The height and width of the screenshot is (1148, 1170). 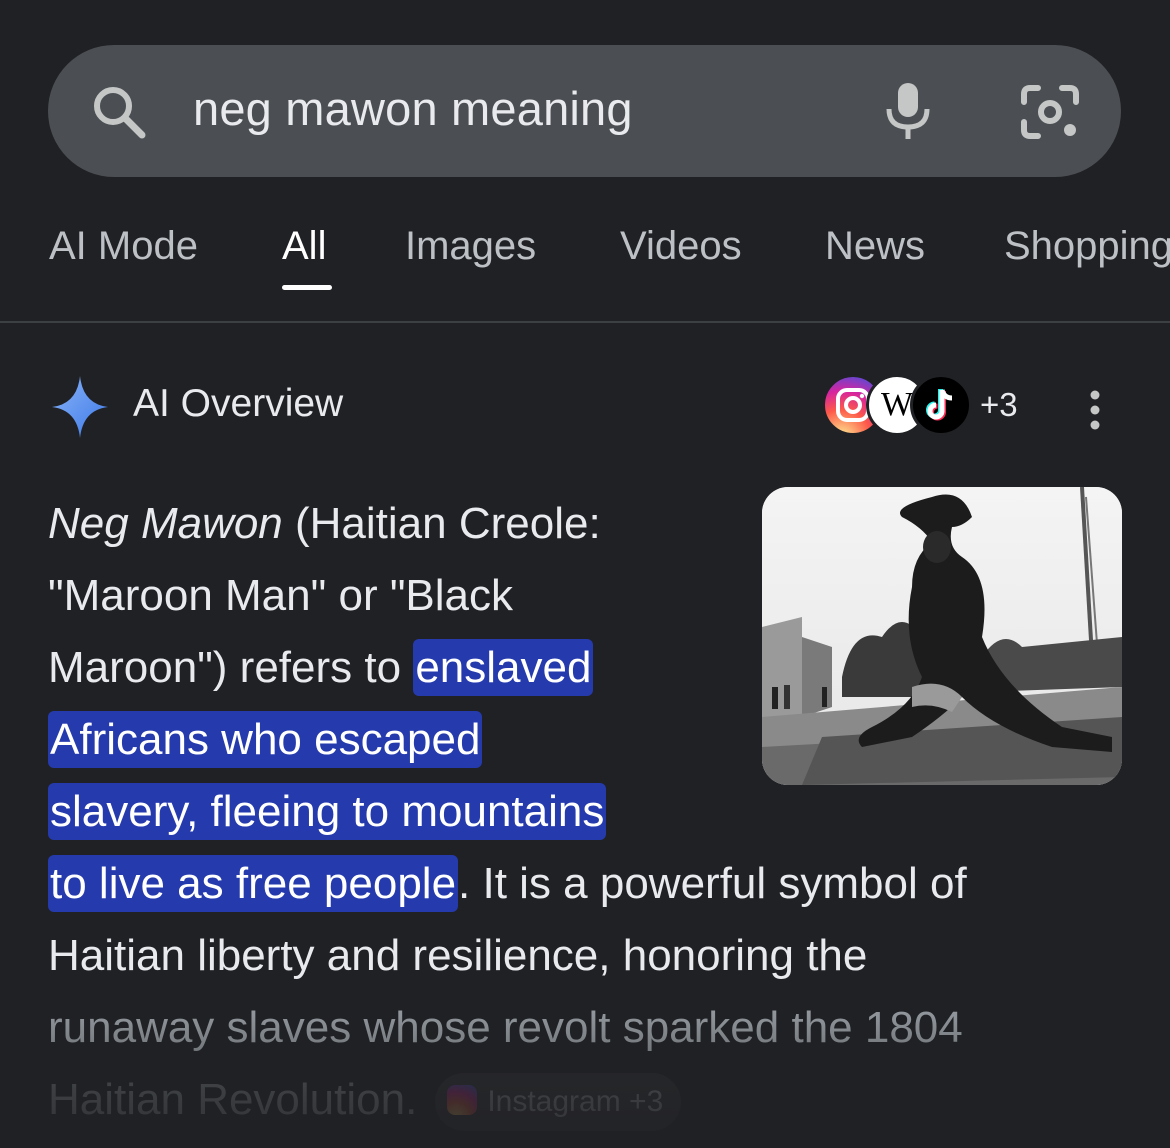 What do you see at coordinates (585, 407) in the screenshot?
I see `ai-overview-header: AI Overview W +3` at bounding box center [585, 407].